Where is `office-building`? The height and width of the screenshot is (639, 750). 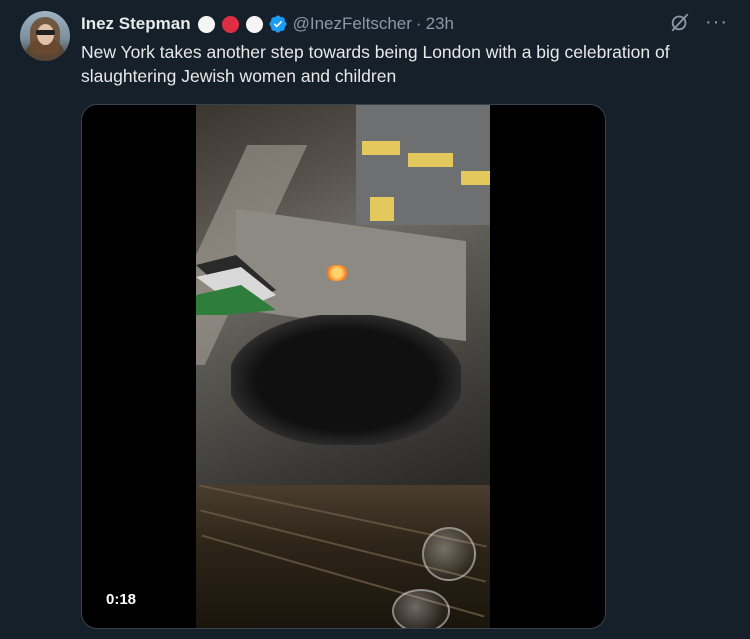
office-building is located at coordinates (423, 165).